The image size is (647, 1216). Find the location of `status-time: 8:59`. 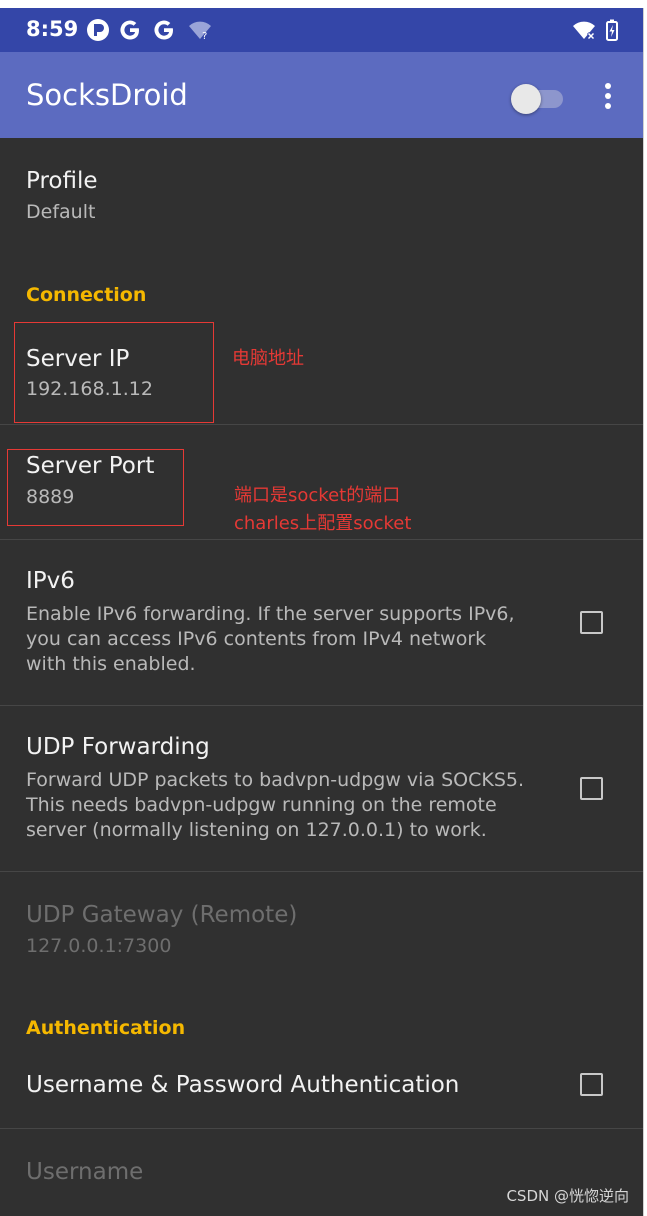

status-time: 8:59 is located at coordinates (52, 29).